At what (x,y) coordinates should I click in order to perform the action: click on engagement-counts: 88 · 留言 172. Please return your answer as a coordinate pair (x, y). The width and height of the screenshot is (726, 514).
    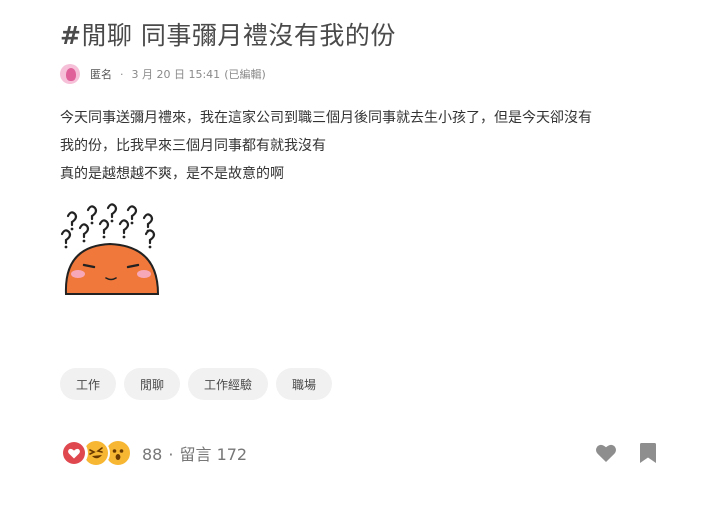
    Looking at the image, I should click on (194, 453).